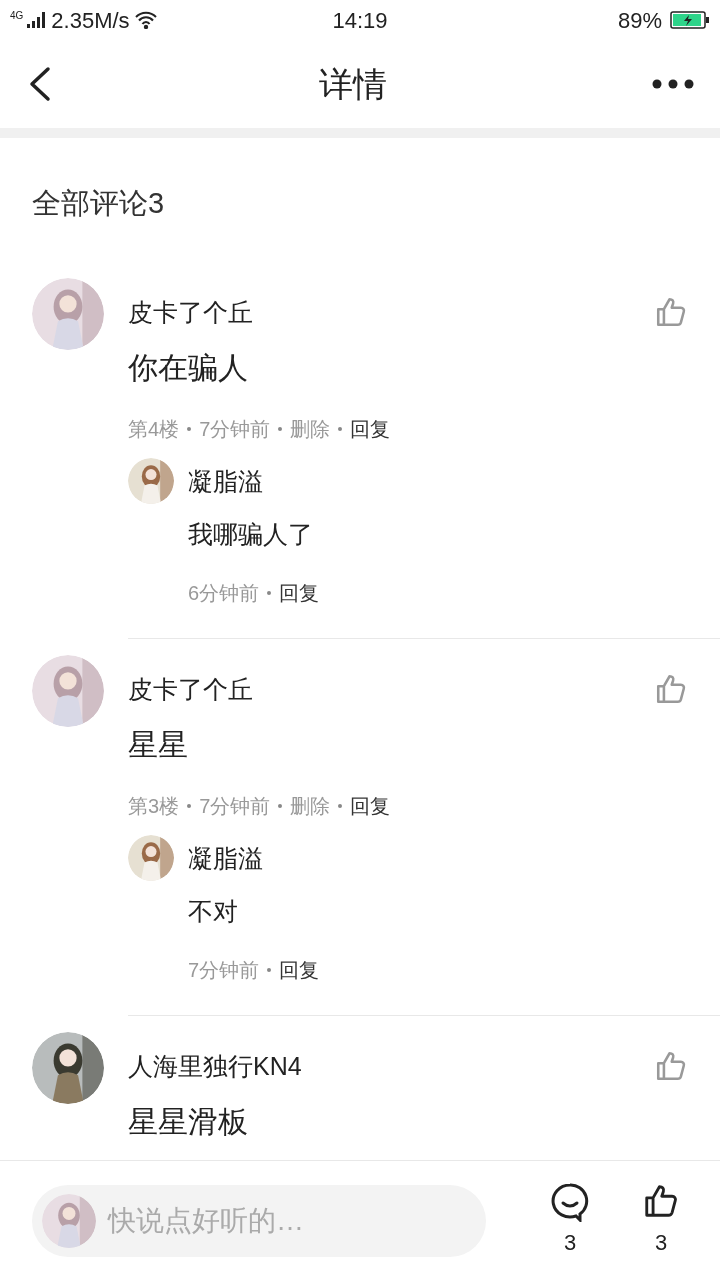 The image size is (720, 1280). Describe the element at coordinates (213, 911) in the screenshot. I see `reply-text: 不对` at that location.